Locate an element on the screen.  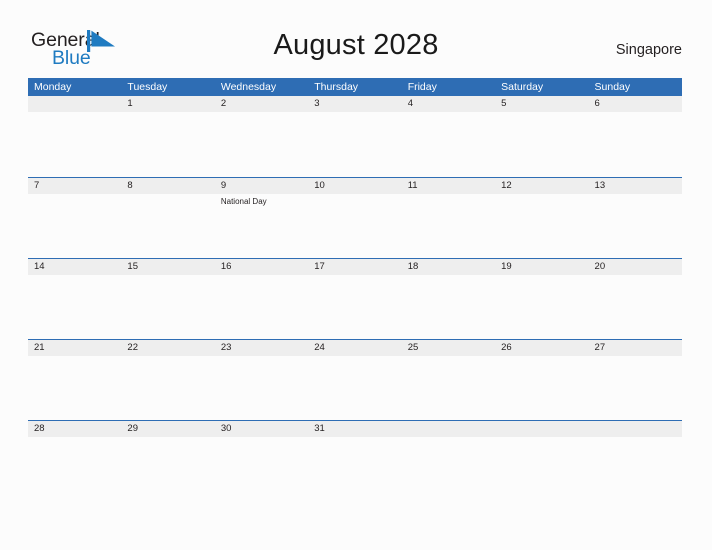
day-cell-24: 24 is located at coordinates (354, 380).